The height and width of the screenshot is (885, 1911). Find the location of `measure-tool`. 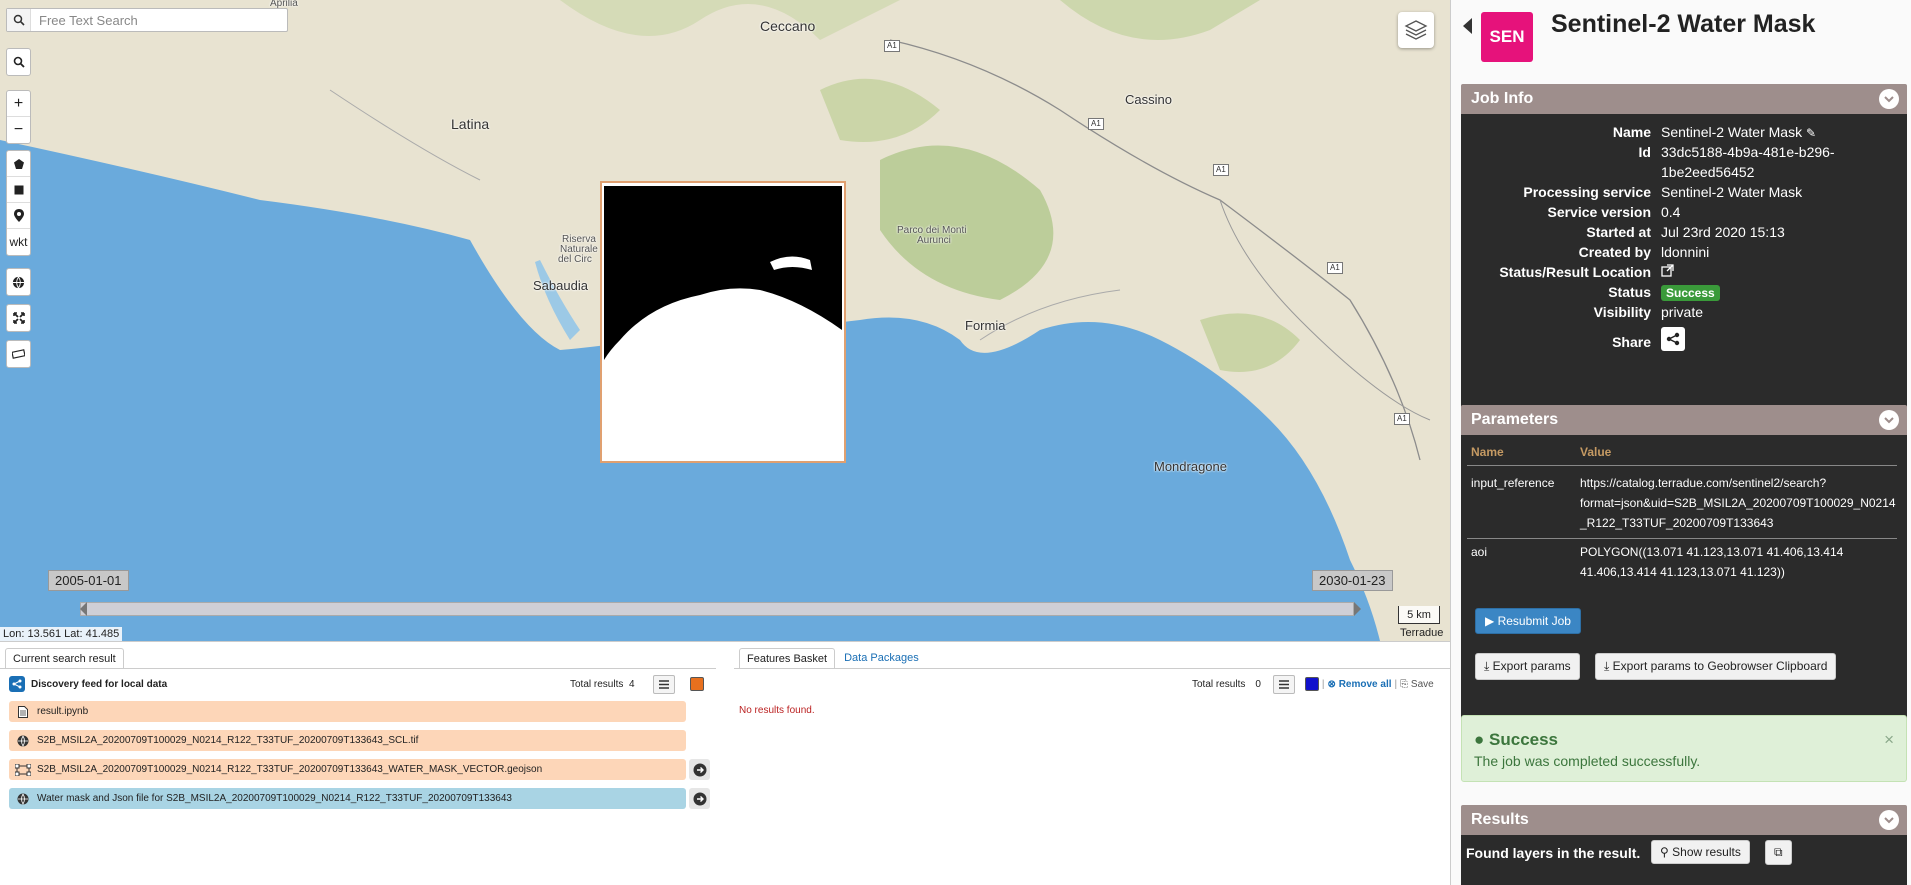

measure-tool is located at coordinates (18, 354).